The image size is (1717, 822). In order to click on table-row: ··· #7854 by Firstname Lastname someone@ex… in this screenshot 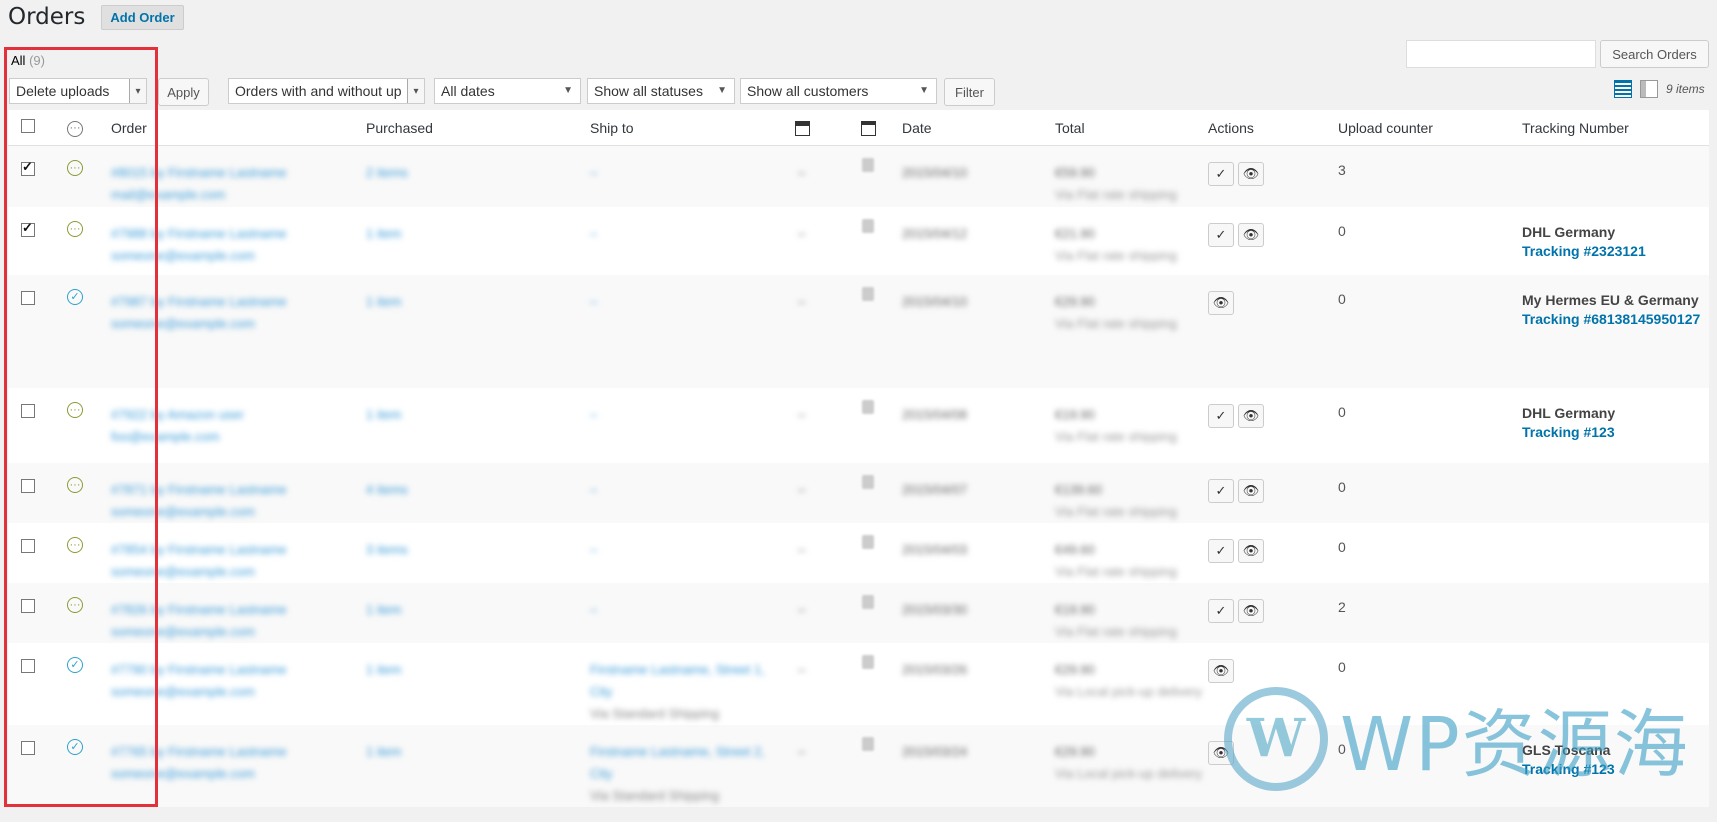, I will do `click(858, 552)`.